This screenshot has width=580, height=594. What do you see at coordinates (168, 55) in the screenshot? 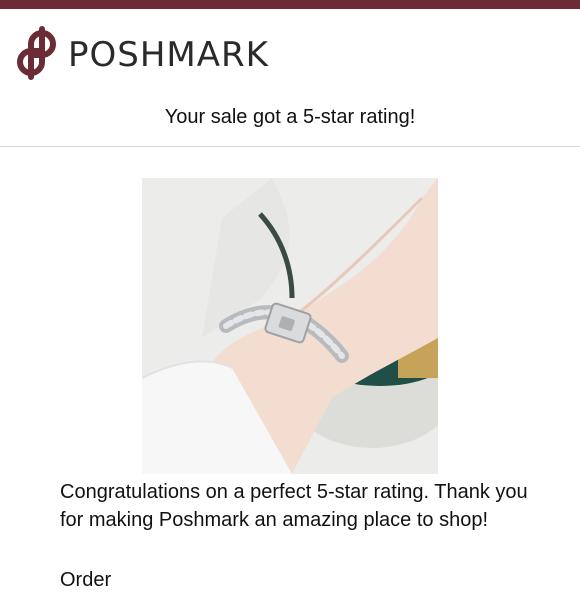
I see `brand-wordmark: POSHMARK` at bounding box center [168, 55].